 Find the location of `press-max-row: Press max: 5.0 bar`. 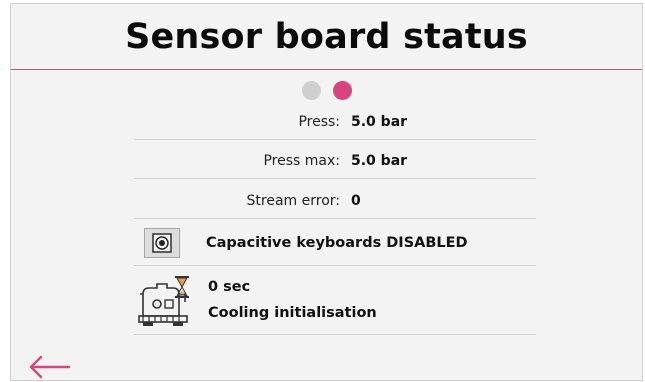

press-max-row: Press max: 5.0 bar is located at coordinates (335, 161).